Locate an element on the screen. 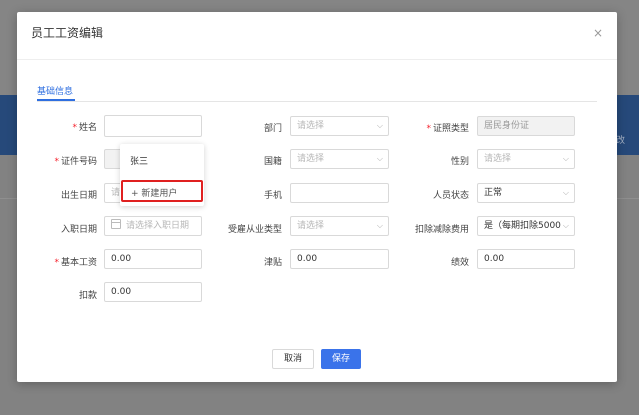 This screenshot has height=415, width=639. deduction-label: 扣除减除费用 is located at coordinates (441, 230).